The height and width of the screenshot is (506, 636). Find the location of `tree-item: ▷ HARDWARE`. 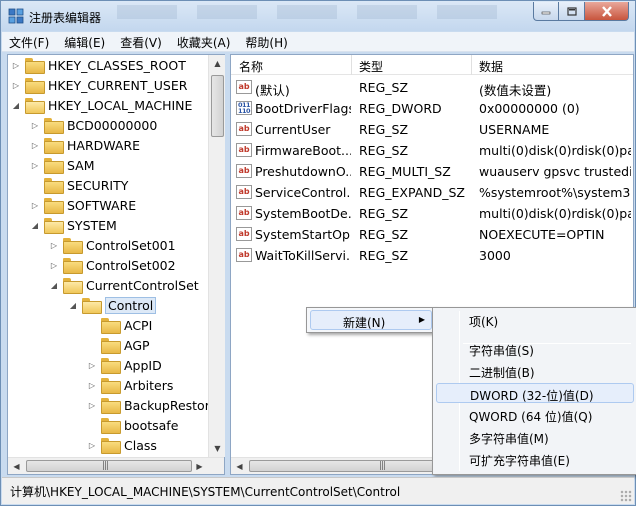

tree-item: ▷ HARDWARE is located at coordinates (85, 145).